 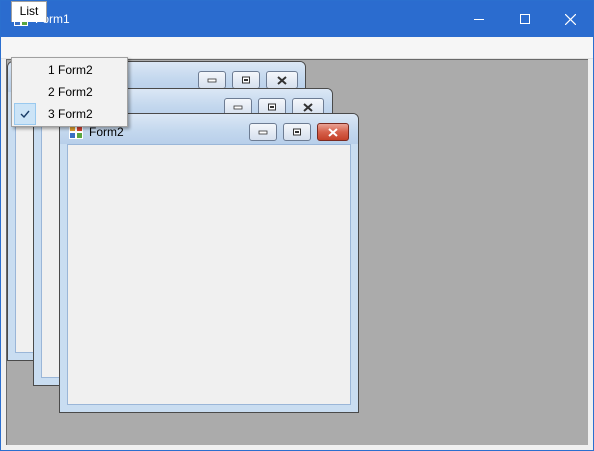 I want to click on maximize-icon, so click(x=525, y=19).